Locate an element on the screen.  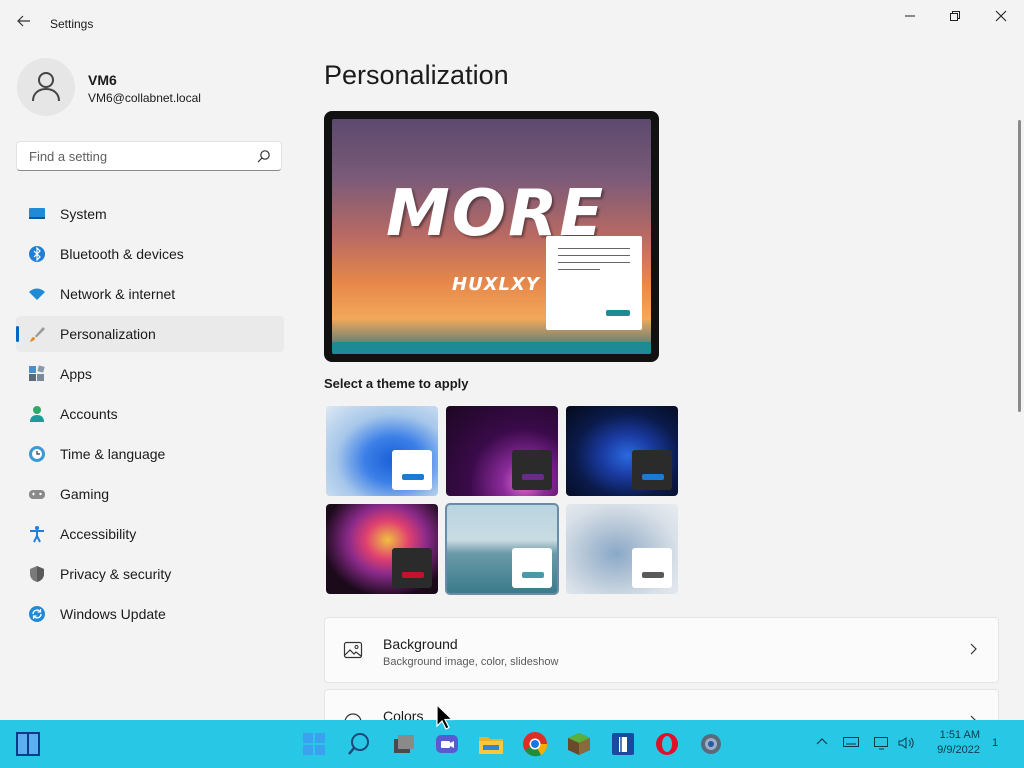
theme-preview: MORE HUXLXY is located at coordinates (491, 236).